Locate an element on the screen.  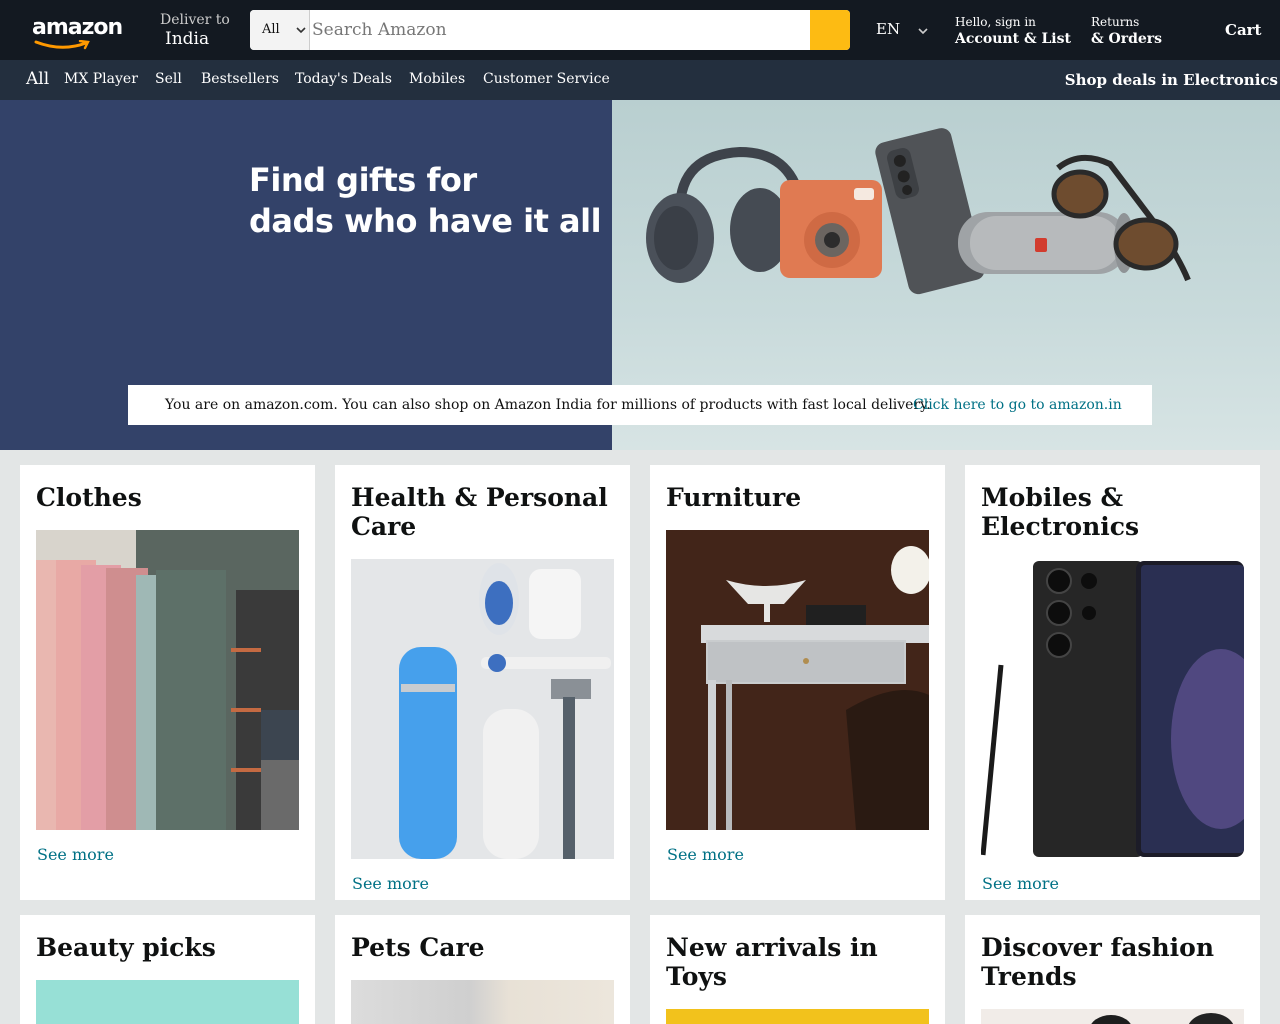
category-card-pets: Pets Care is located at coordinates (482, 969).